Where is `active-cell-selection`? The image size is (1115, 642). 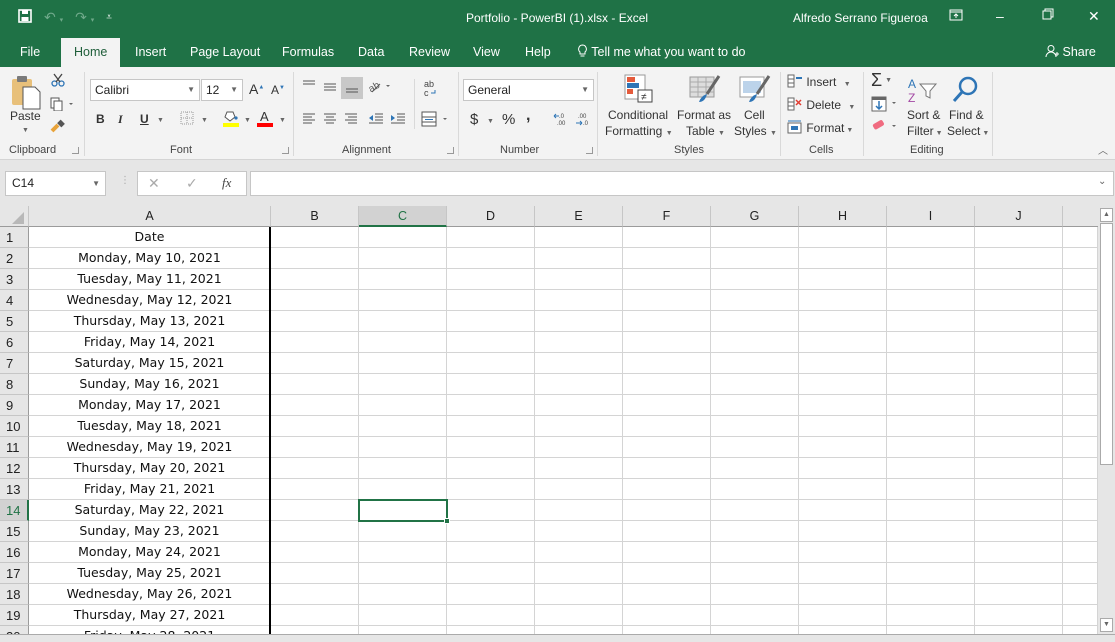 active-cell-selection is located at coordinates (403, 510).